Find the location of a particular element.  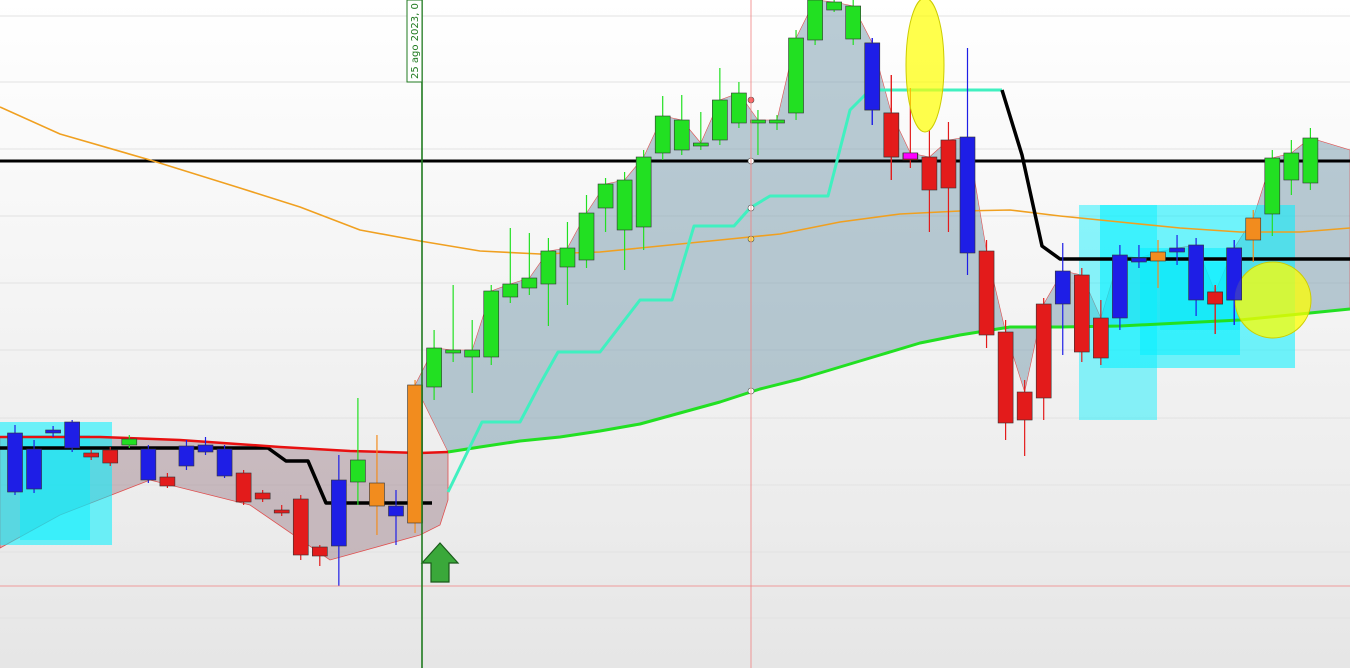

highlight-ellipse is located at coordinates (925, 66).